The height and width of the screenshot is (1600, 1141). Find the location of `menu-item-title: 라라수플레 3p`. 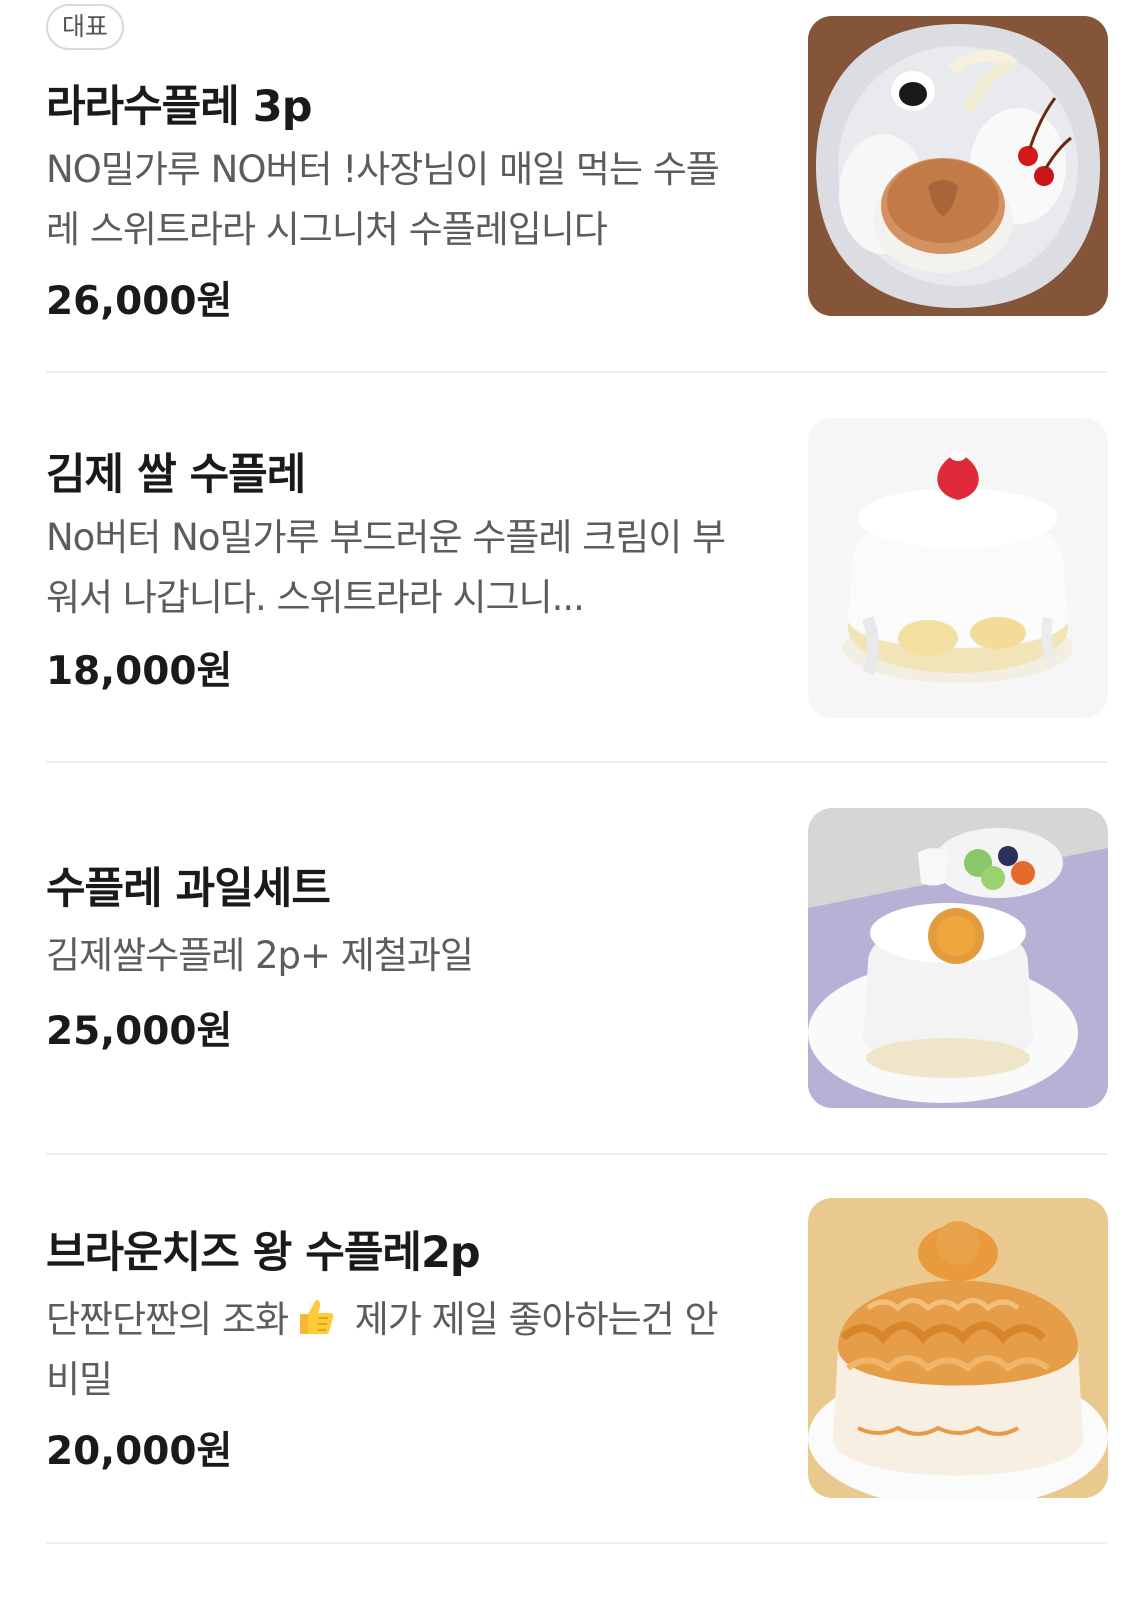

menu-item-title: 라라수플레 3p is located at coordinates (179, 107).